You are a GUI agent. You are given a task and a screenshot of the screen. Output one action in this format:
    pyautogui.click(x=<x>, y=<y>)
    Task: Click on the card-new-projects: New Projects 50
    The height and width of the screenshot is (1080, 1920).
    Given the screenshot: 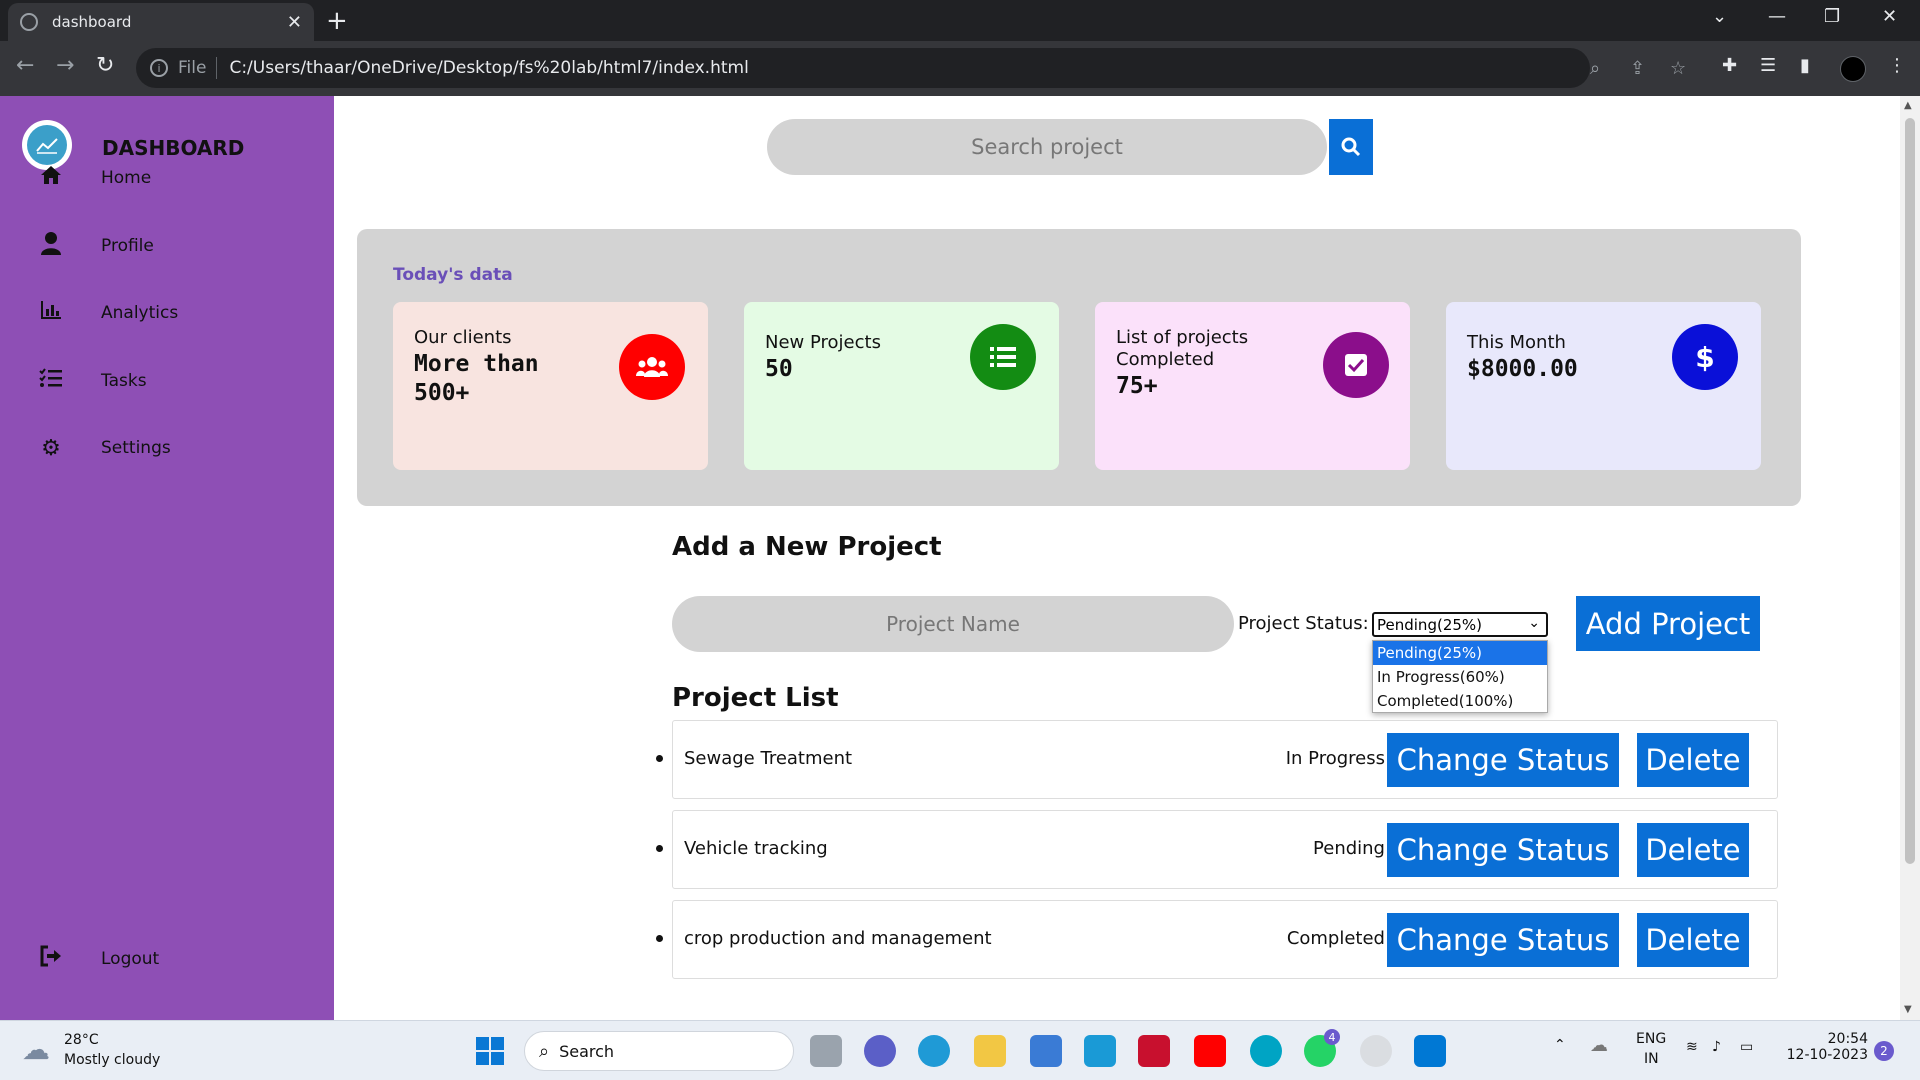 What is the action you would take?
    pyautogui.click(x=901, y=386)
    